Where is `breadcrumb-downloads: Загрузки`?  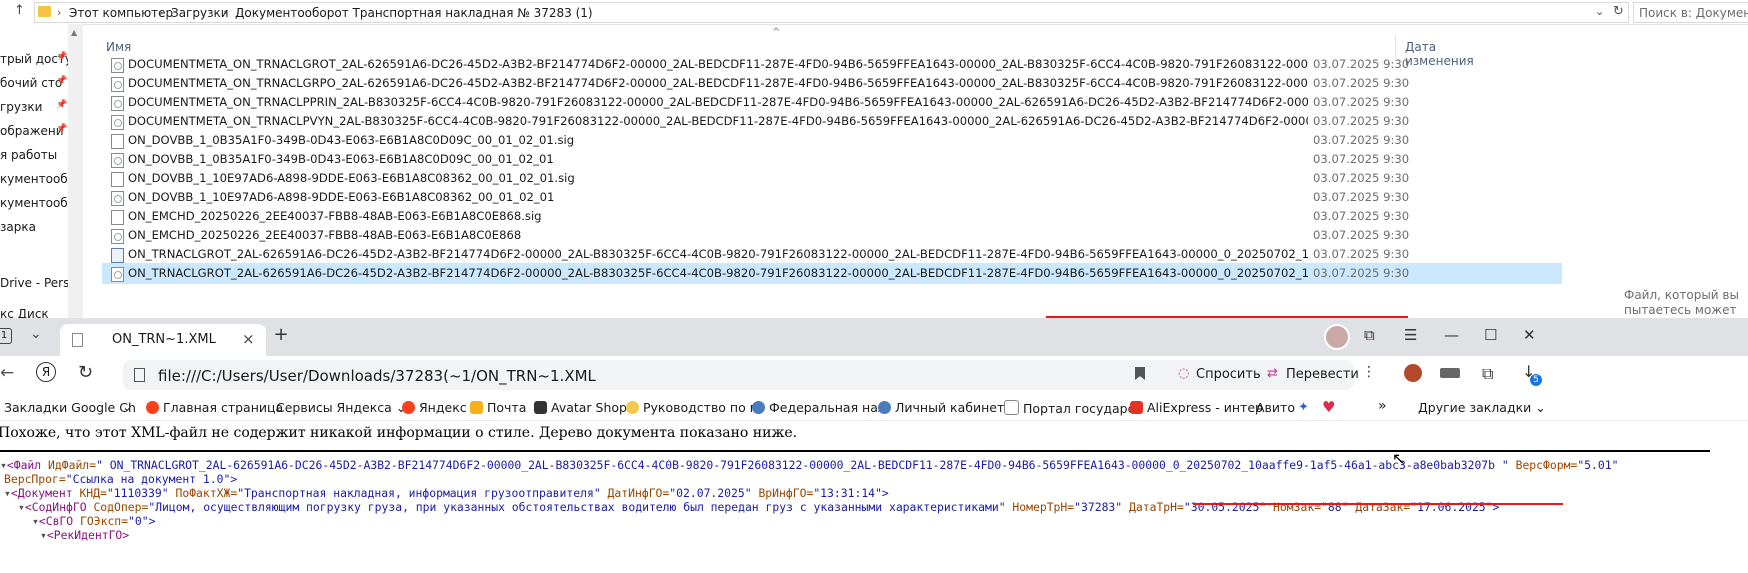 breadcrumb-downloads: Загрузки is located at coordinates (200, 13).